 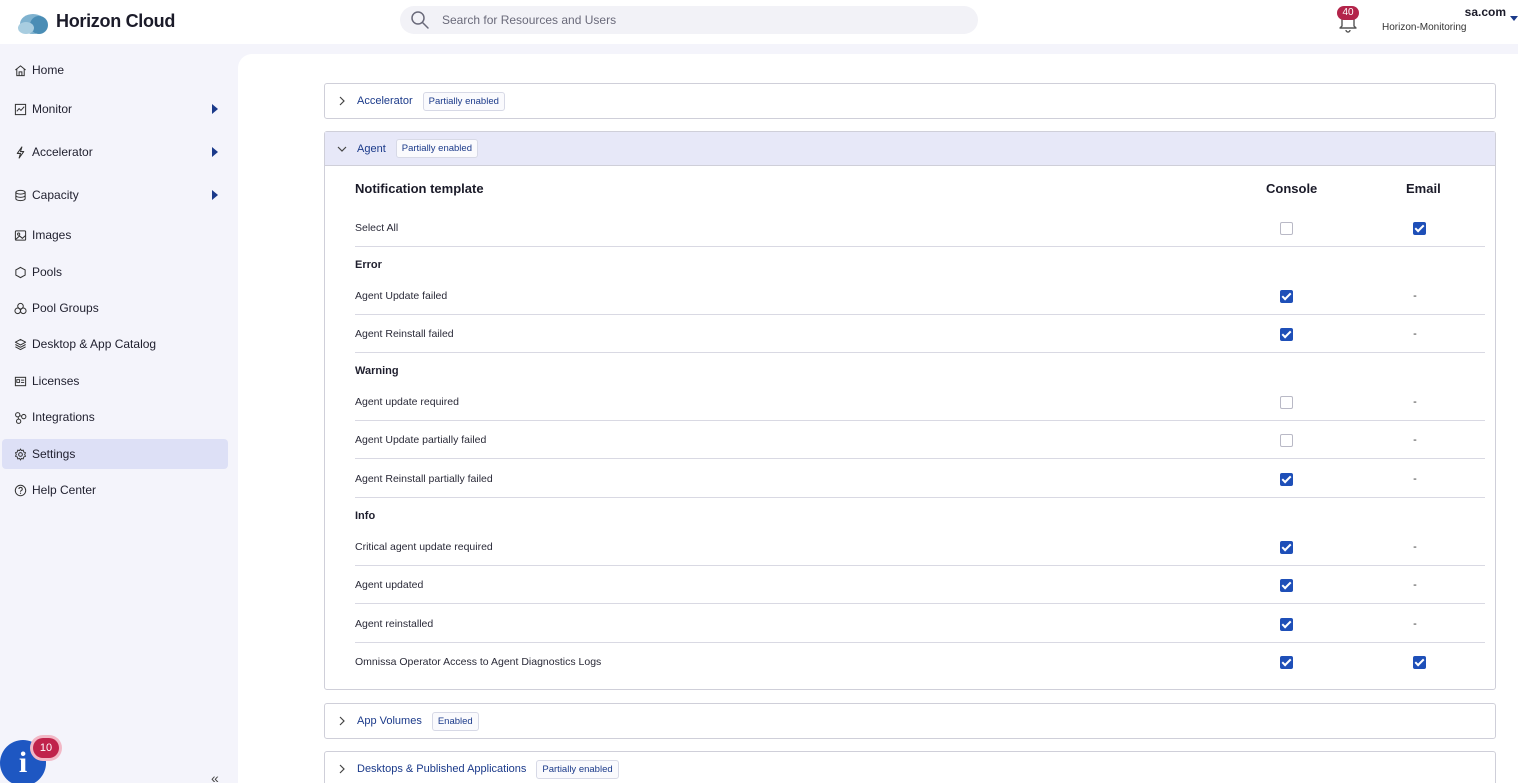 I want to click on section-agent-header: Agent Partially enabled, so click(x=910, y=149).